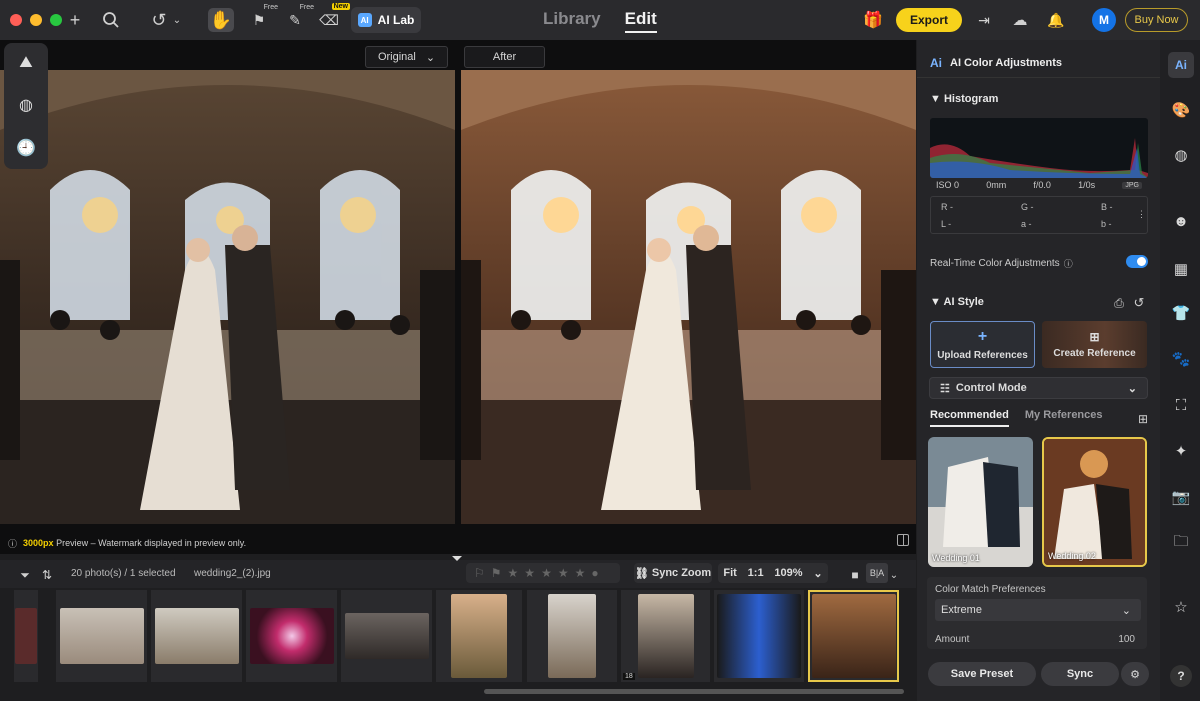 This screenshot has height=701, width=1200. What do you see at coordinates (1156, 20) in the screenshot?
I see `buy-now-button: Buy Now` at bounding box center [1156, 20].